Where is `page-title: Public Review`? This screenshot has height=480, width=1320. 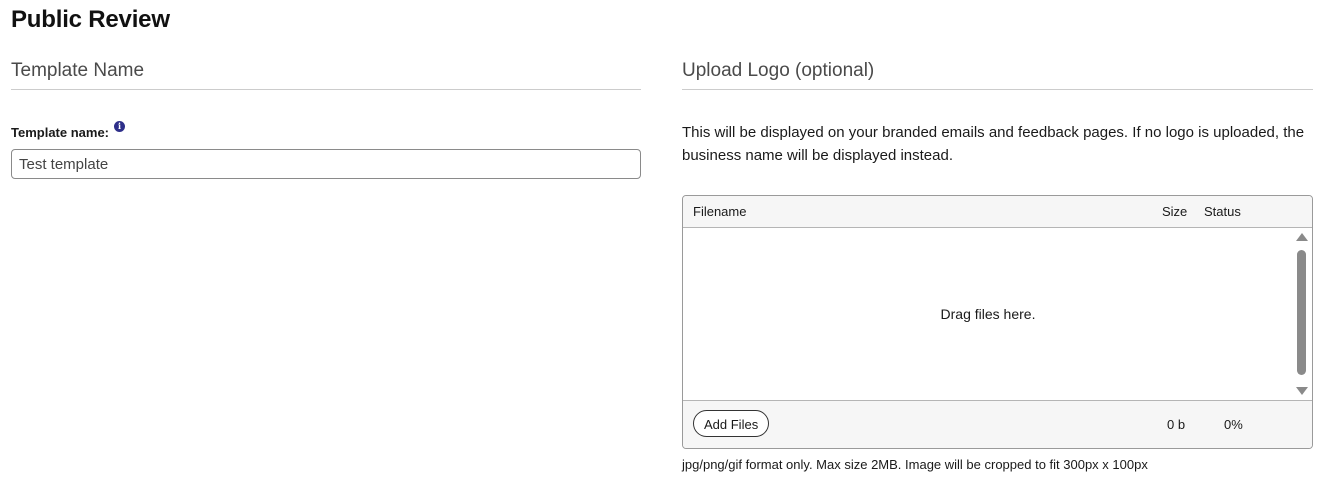
page-title: Public Review is located at coordinates (90, 19).